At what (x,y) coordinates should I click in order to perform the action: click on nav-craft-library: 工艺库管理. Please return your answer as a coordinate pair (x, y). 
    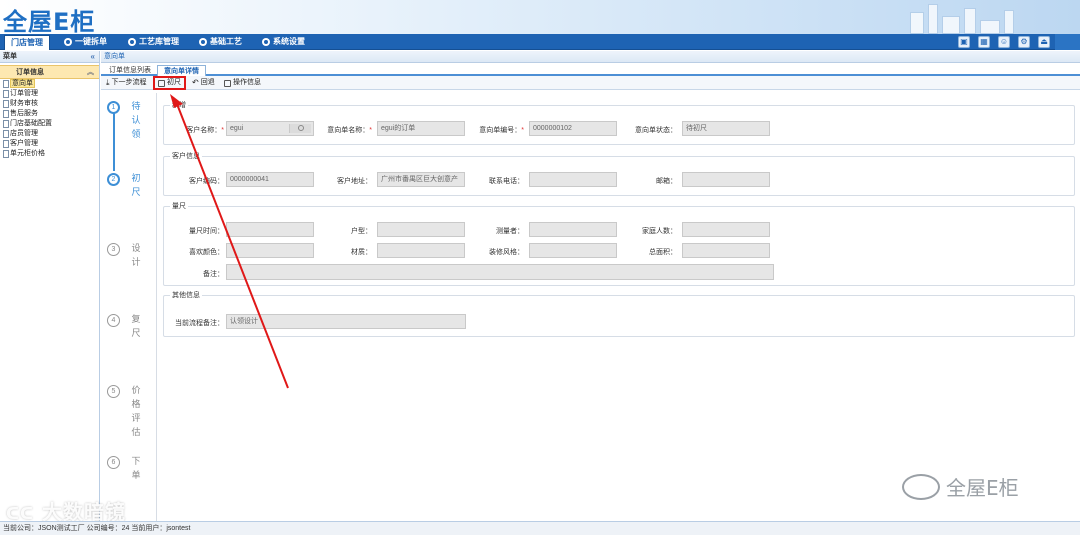
    Looking at the image, I should click on (153, 42).